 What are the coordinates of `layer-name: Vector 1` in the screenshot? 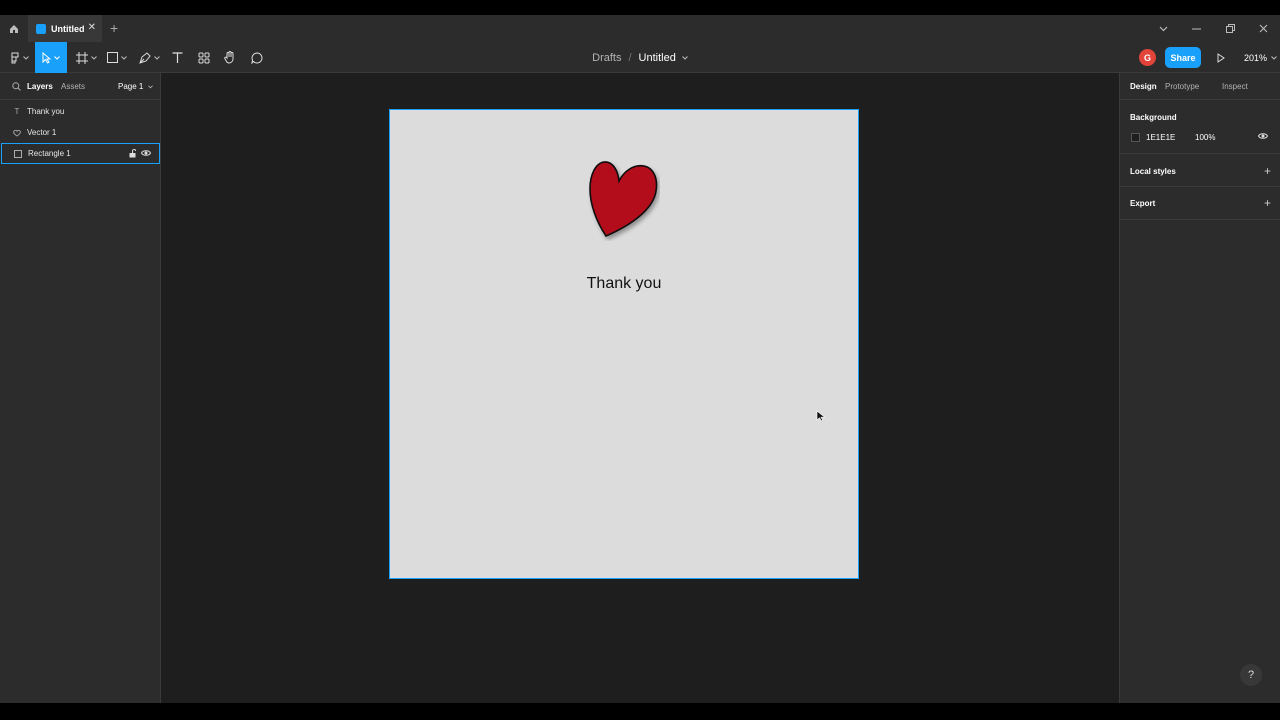 It's located at (42, 132).